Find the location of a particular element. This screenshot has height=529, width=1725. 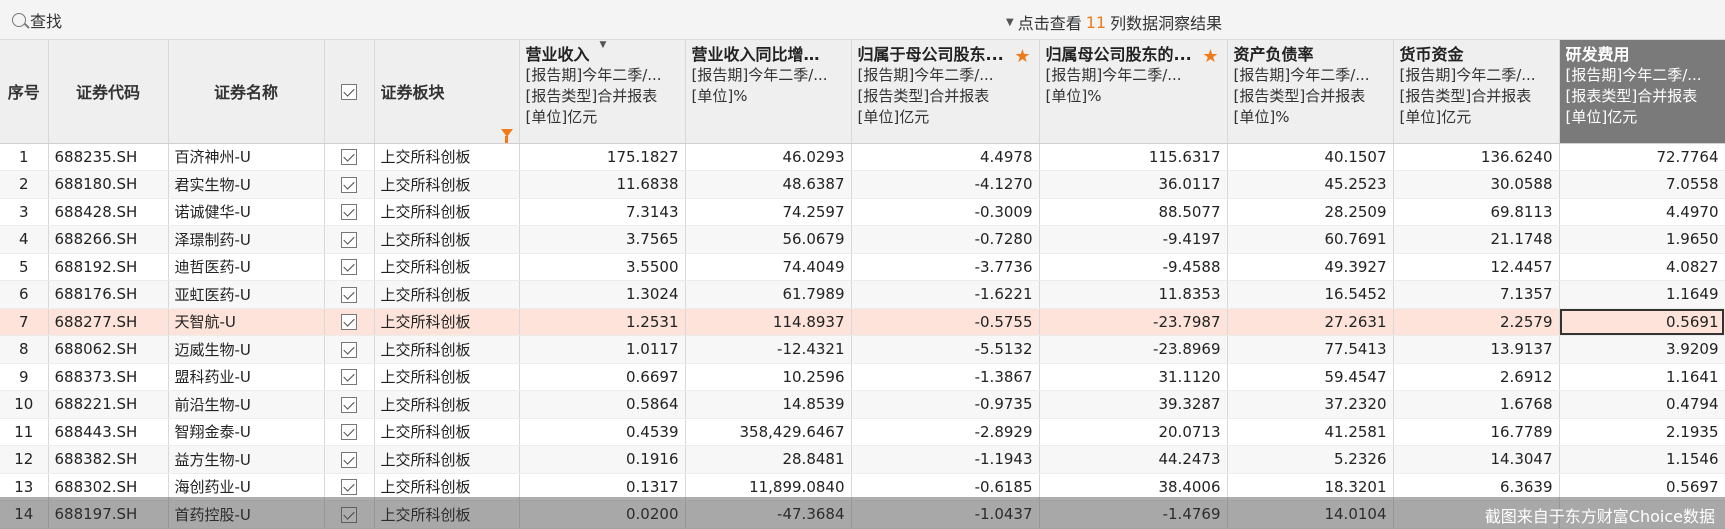

net-profit-growth-cell: 11.8353 is located at coordinates (1133, 294).